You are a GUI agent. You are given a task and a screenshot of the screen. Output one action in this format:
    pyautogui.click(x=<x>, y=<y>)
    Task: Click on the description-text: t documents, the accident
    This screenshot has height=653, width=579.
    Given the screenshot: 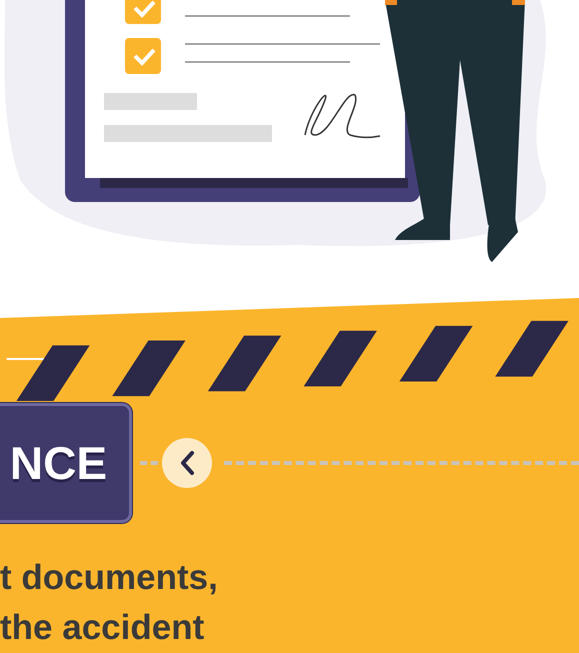 What is the action you would take?
    pyautogui.click(x=109, y=603)
    